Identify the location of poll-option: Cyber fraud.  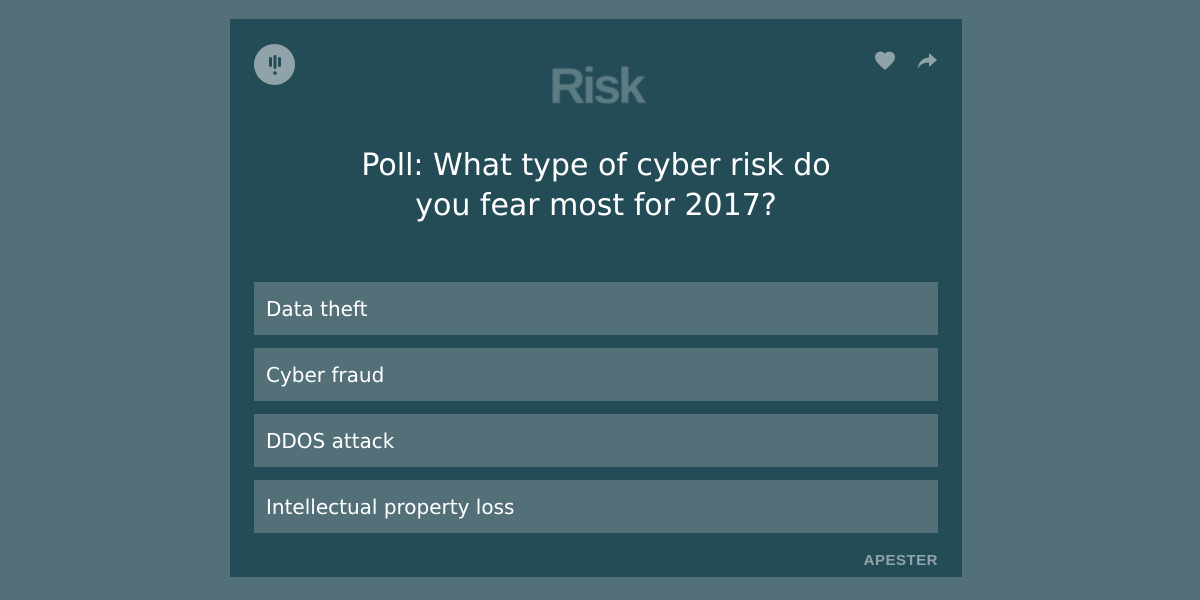
(596, 374).